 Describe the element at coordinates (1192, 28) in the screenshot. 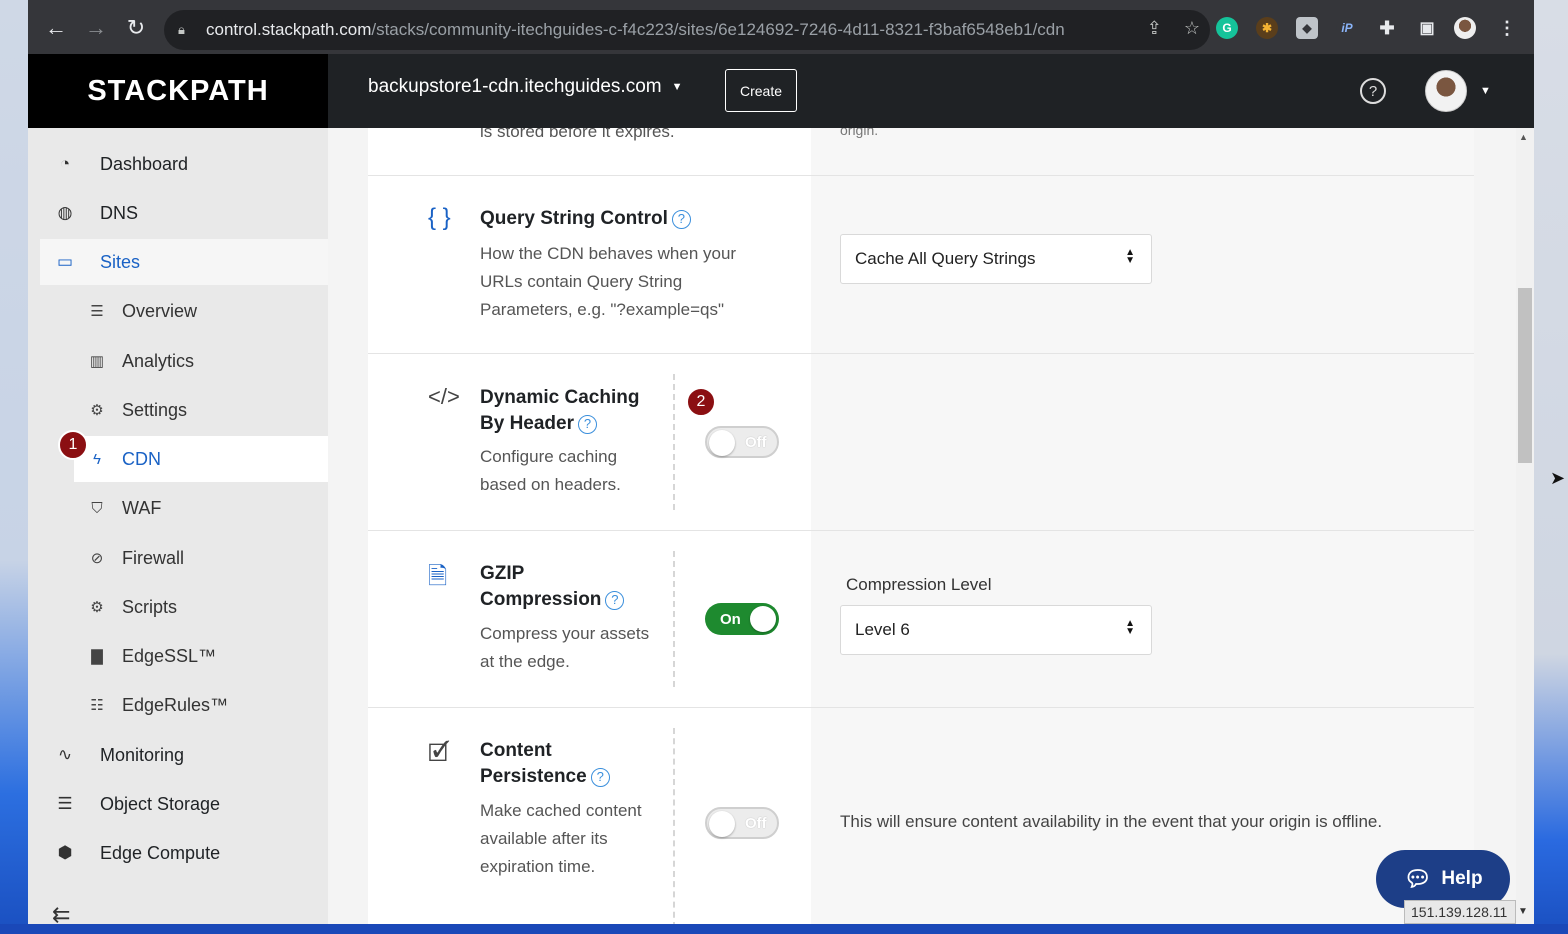

I see `bookmark-star-icon: ☆` at that location.